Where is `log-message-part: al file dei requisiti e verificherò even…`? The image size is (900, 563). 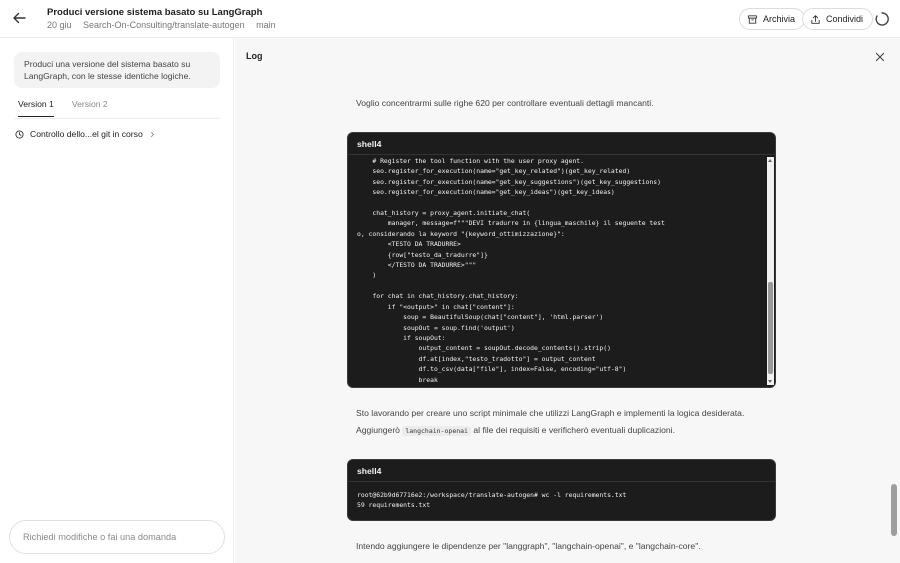
log-message-part: al file dei requisiti e verificherò even… is located at coordinates (574, 430).